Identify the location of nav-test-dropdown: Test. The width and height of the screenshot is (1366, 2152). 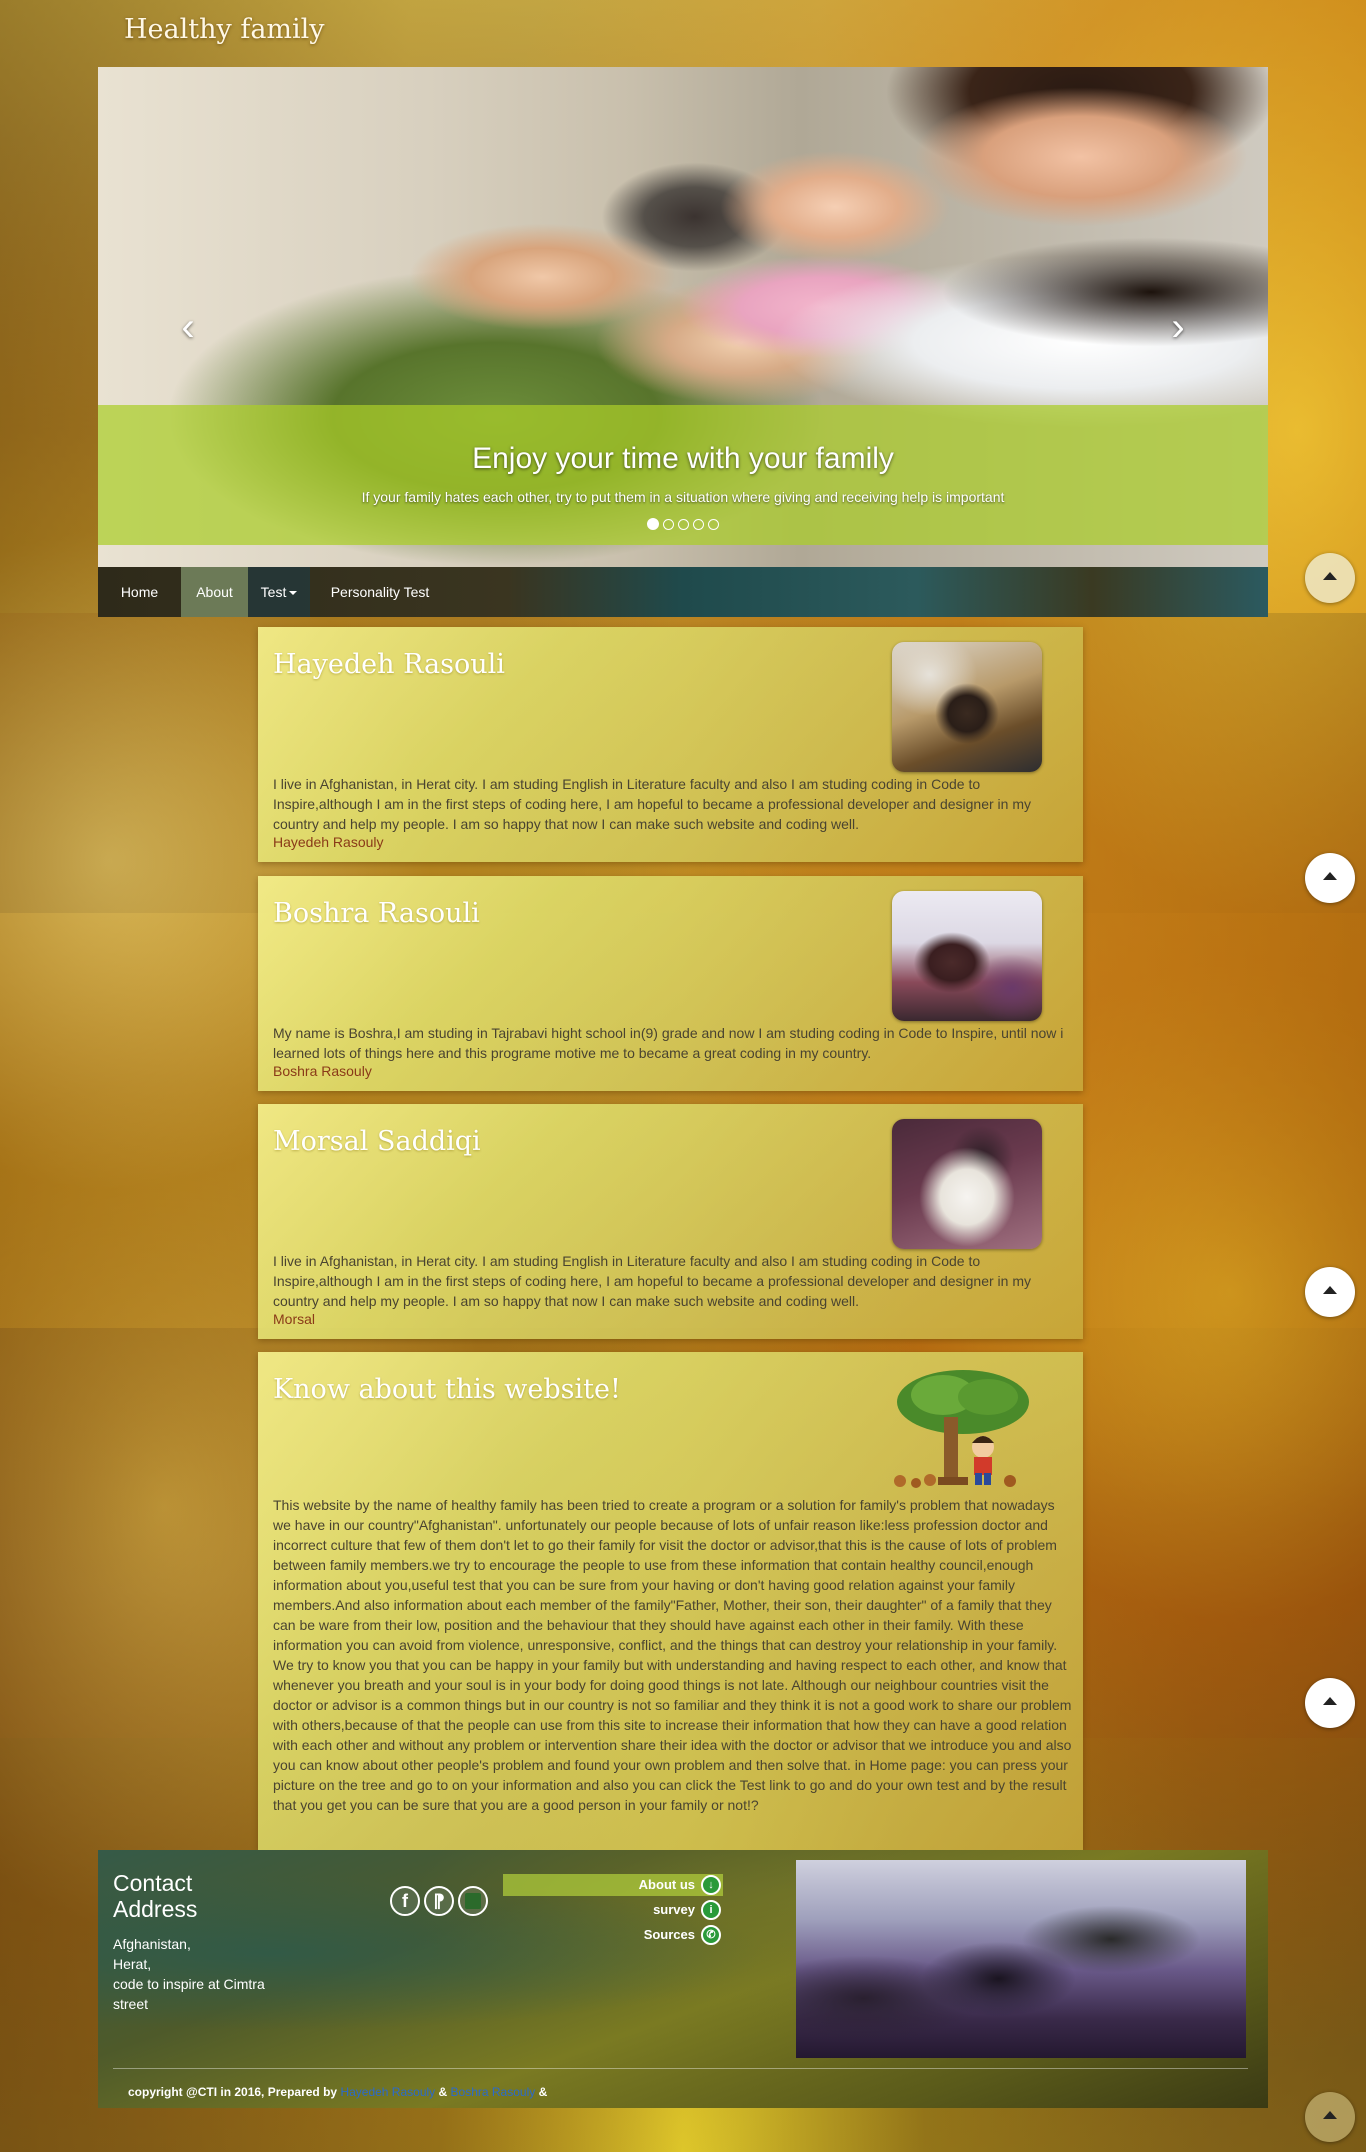
(279, 592).